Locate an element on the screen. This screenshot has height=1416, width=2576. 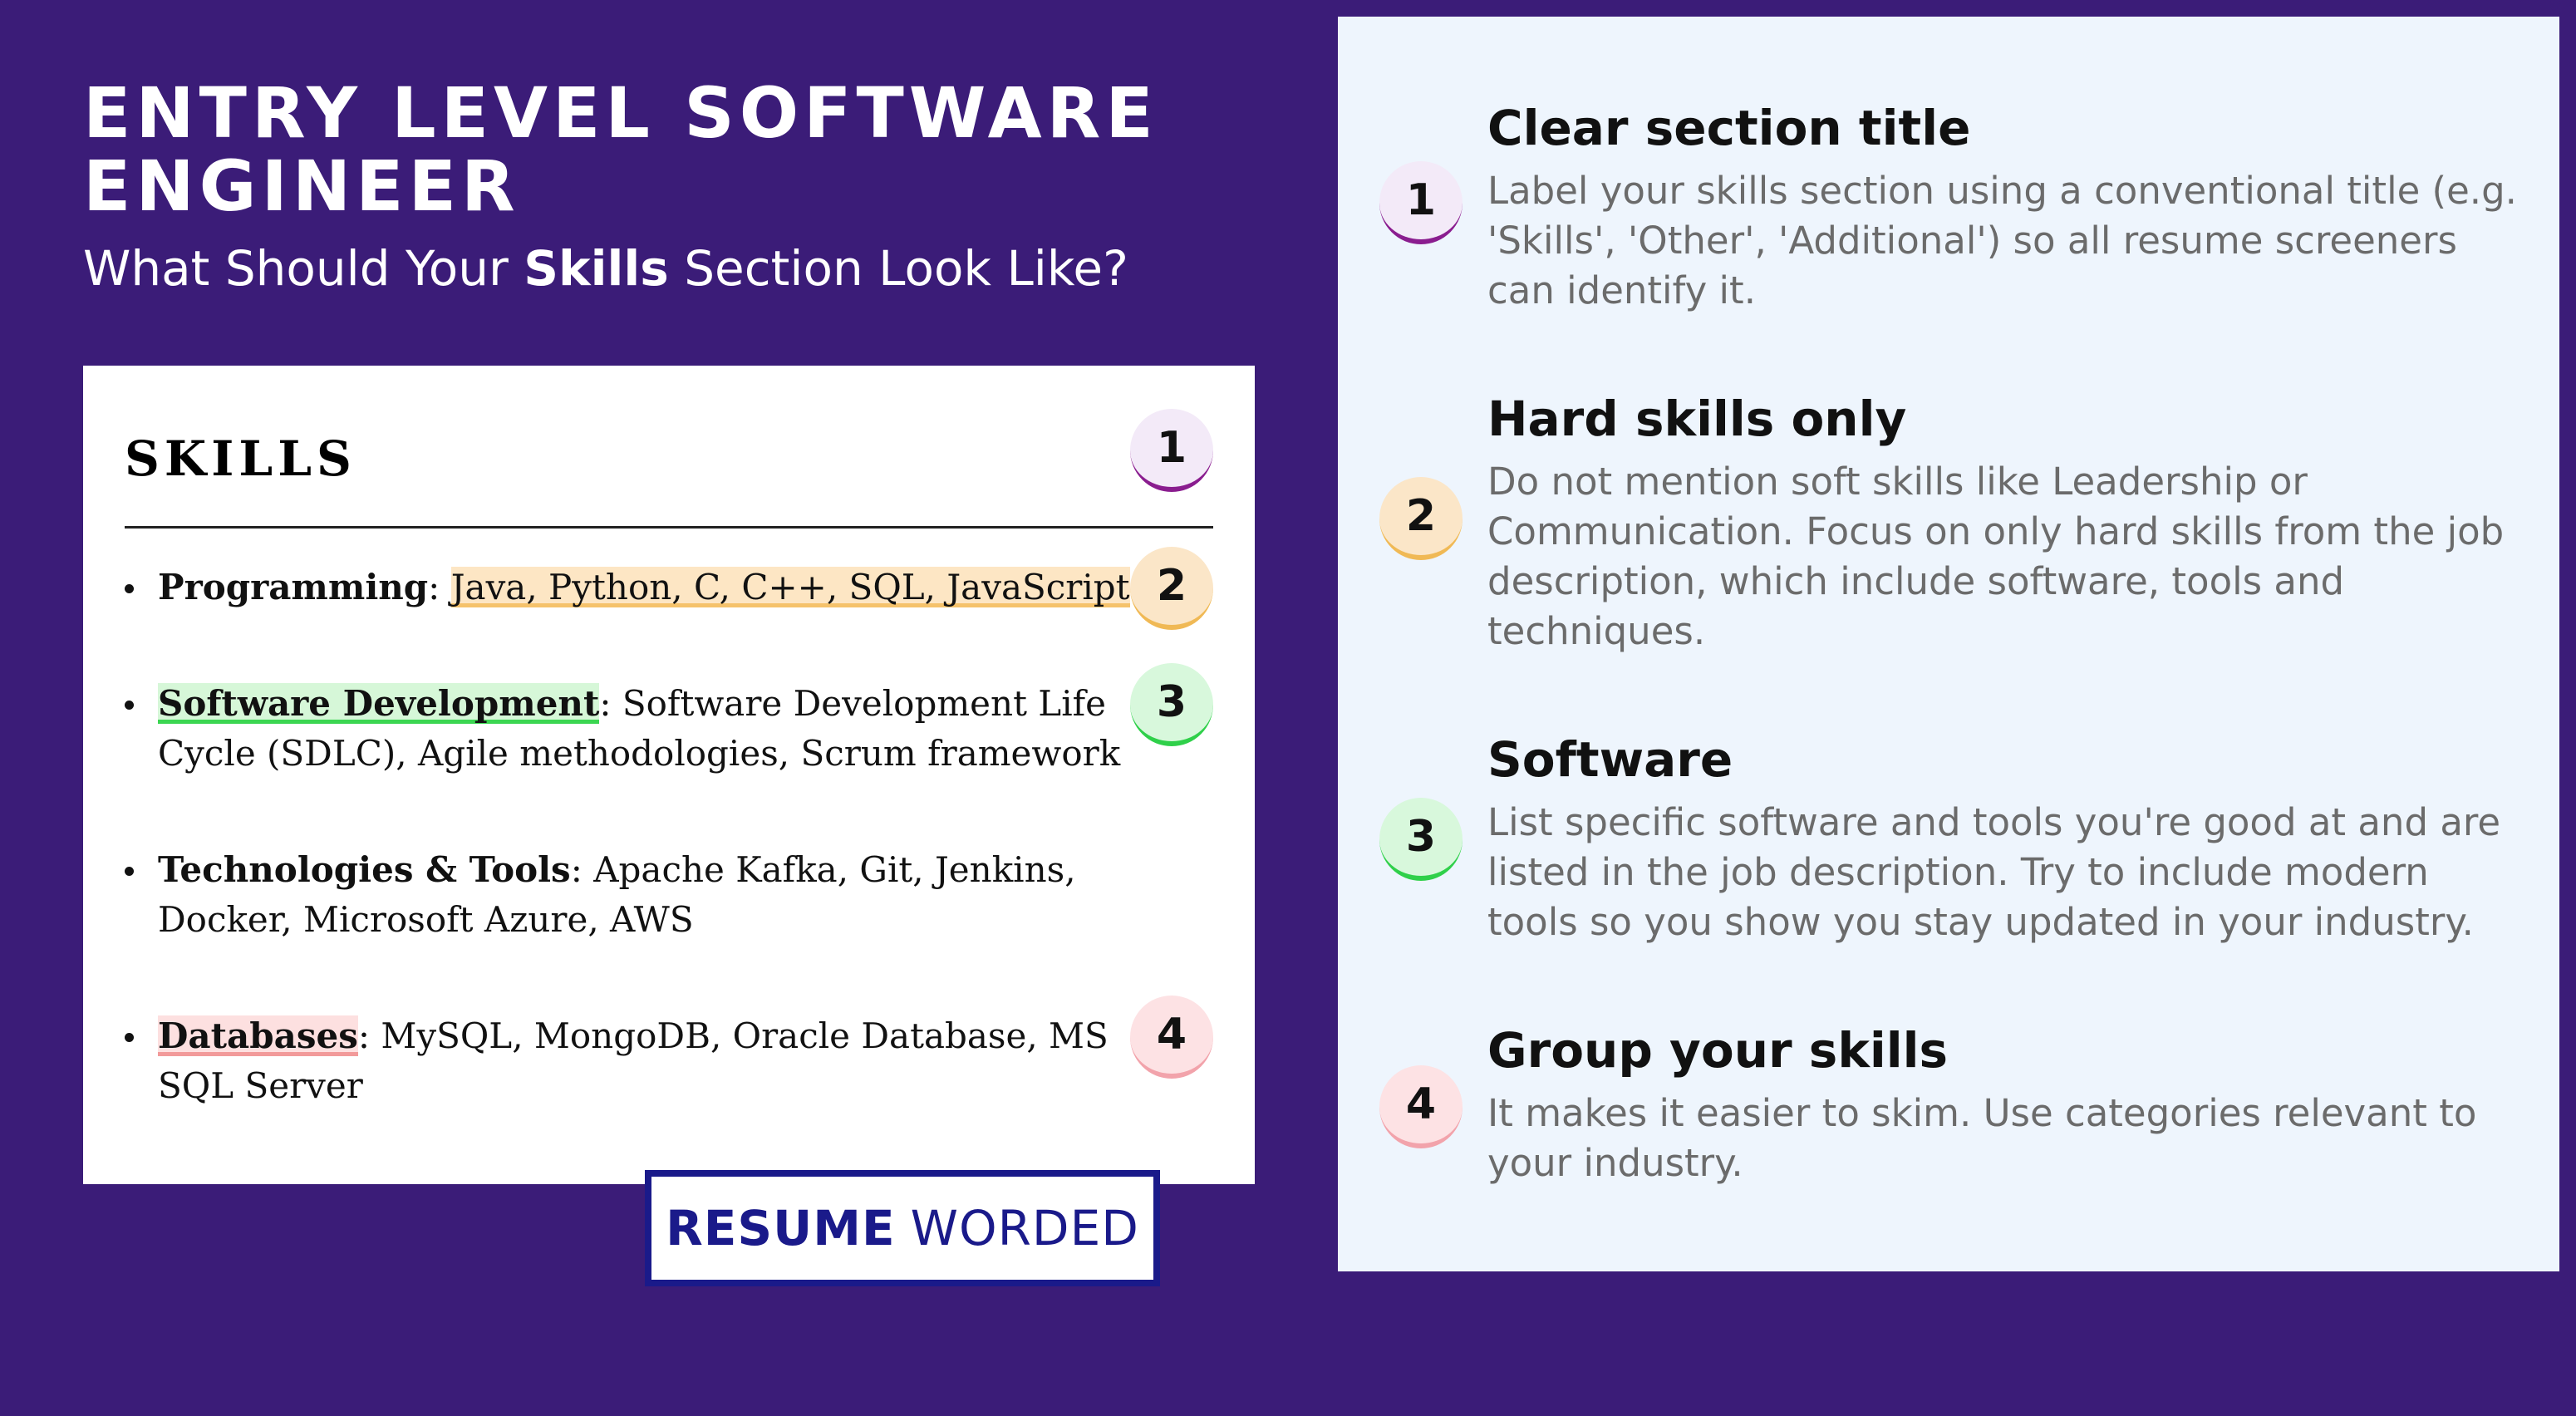
section-divider is located at coordinates (669, 527).